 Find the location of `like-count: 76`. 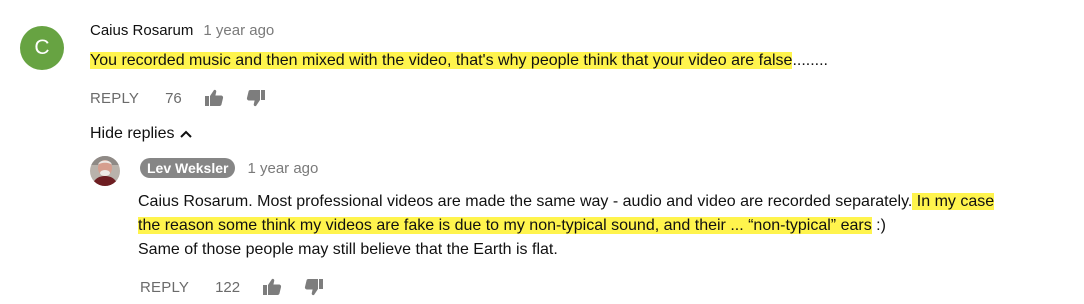

like-count: 76 is located at coordinates (173, 98).